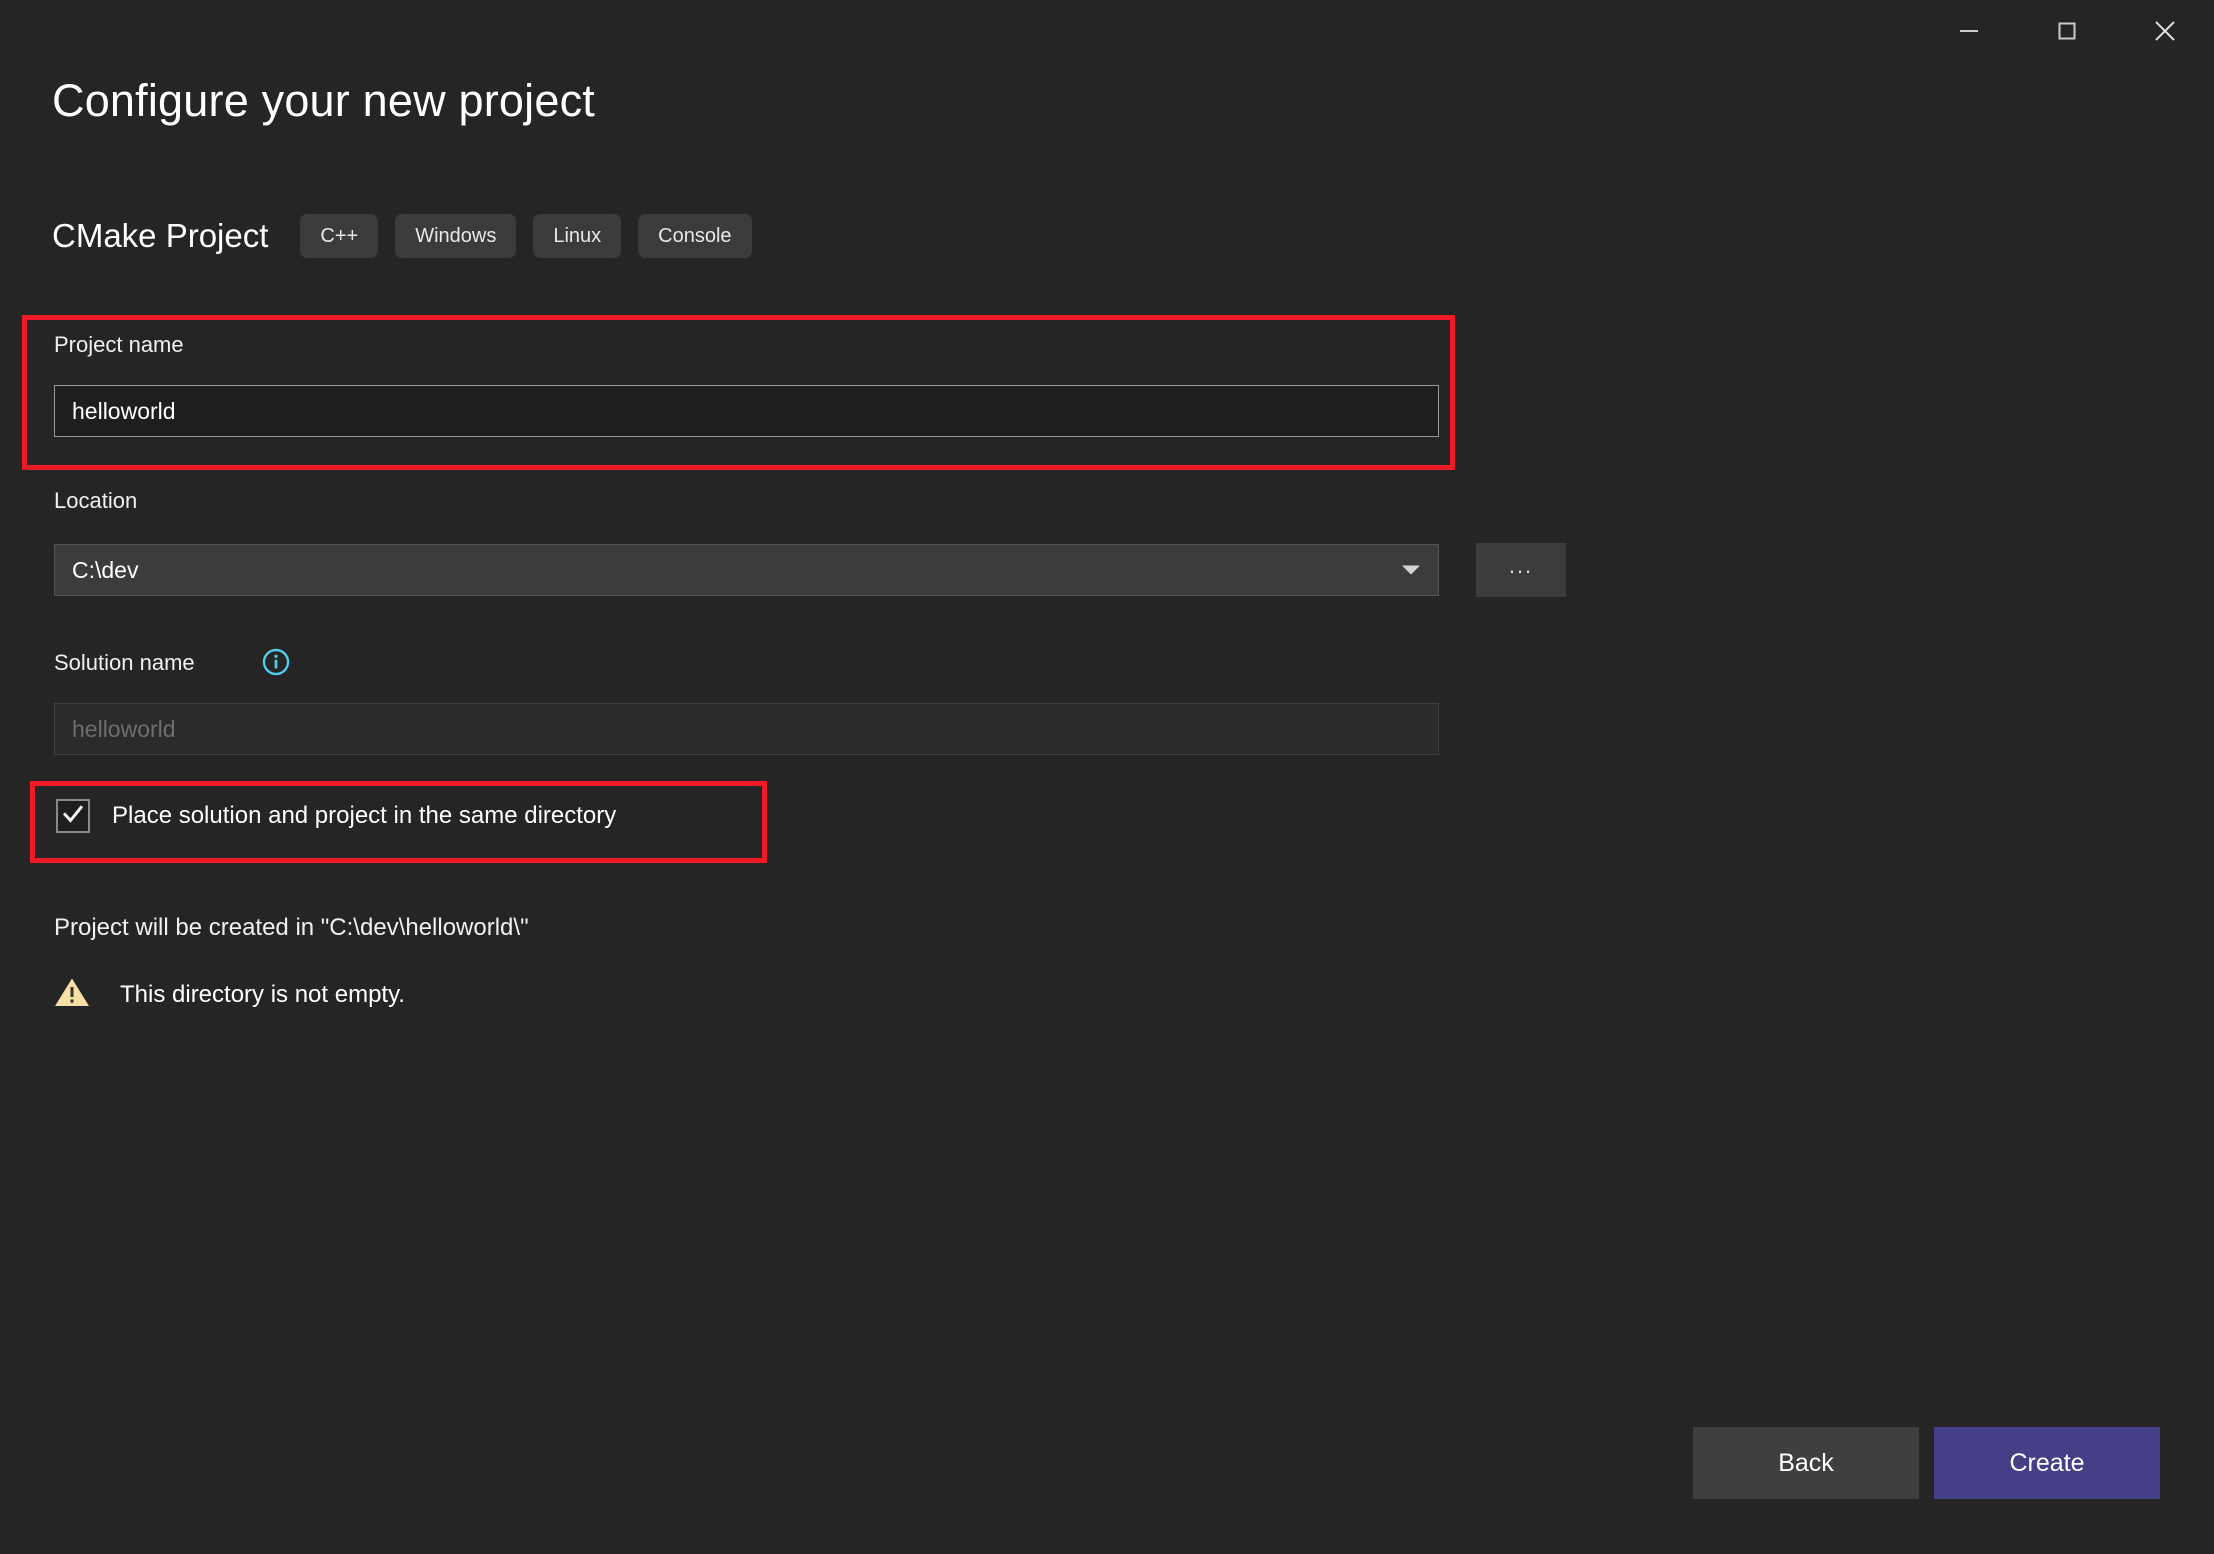 Image resolution: width=2214 pixels, height=1554 pixels. Describe the element at coordinates (72, 994) in the screenshot. I see `warning-triangle-icon` at that location.